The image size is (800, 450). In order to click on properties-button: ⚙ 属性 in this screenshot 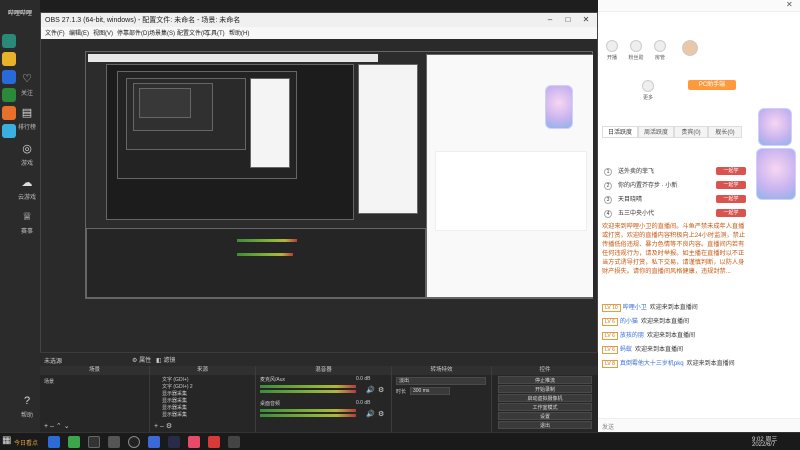, I will do `click(141, 359)`.